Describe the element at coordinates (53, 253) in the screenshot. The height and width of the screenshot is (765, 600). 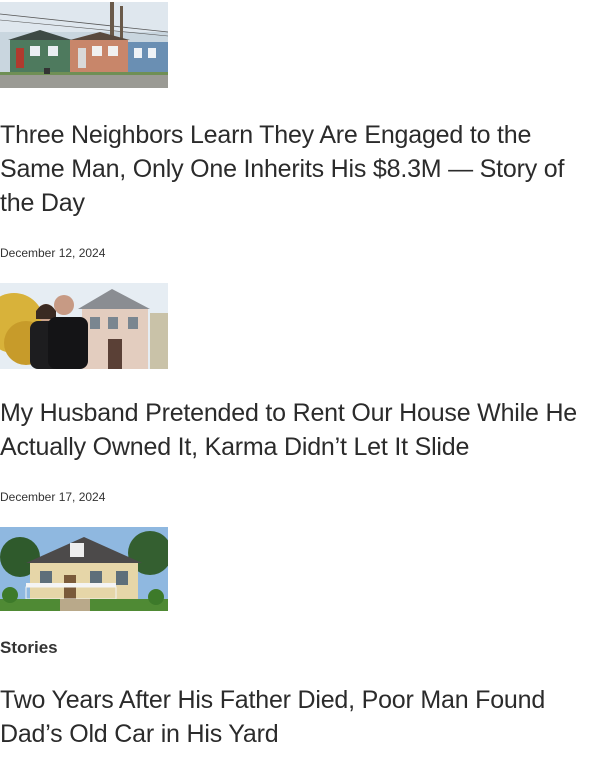
I see `article-date: December 12, 2024` at that location.